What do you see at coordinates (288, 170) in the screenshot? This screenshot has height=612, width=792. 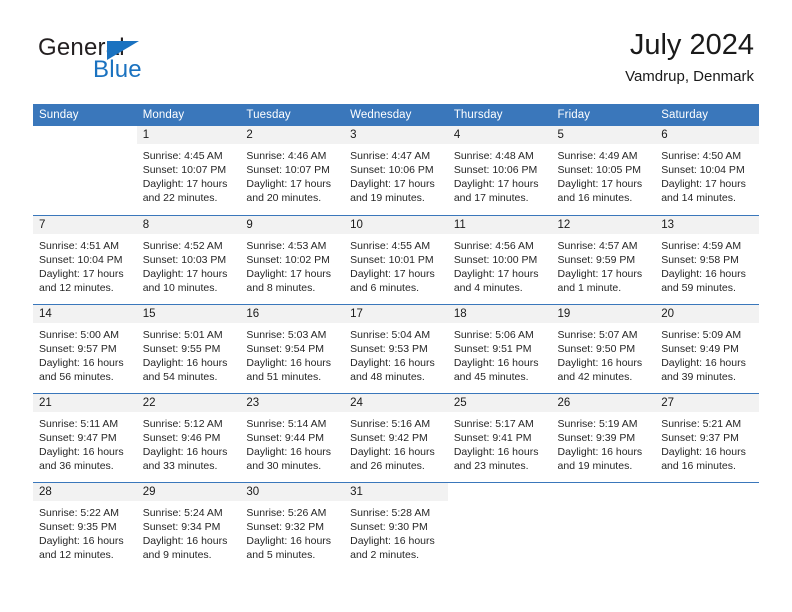 I see `sunset-text: Sunset: 10:07 PM` at bounding box center [288, 170].